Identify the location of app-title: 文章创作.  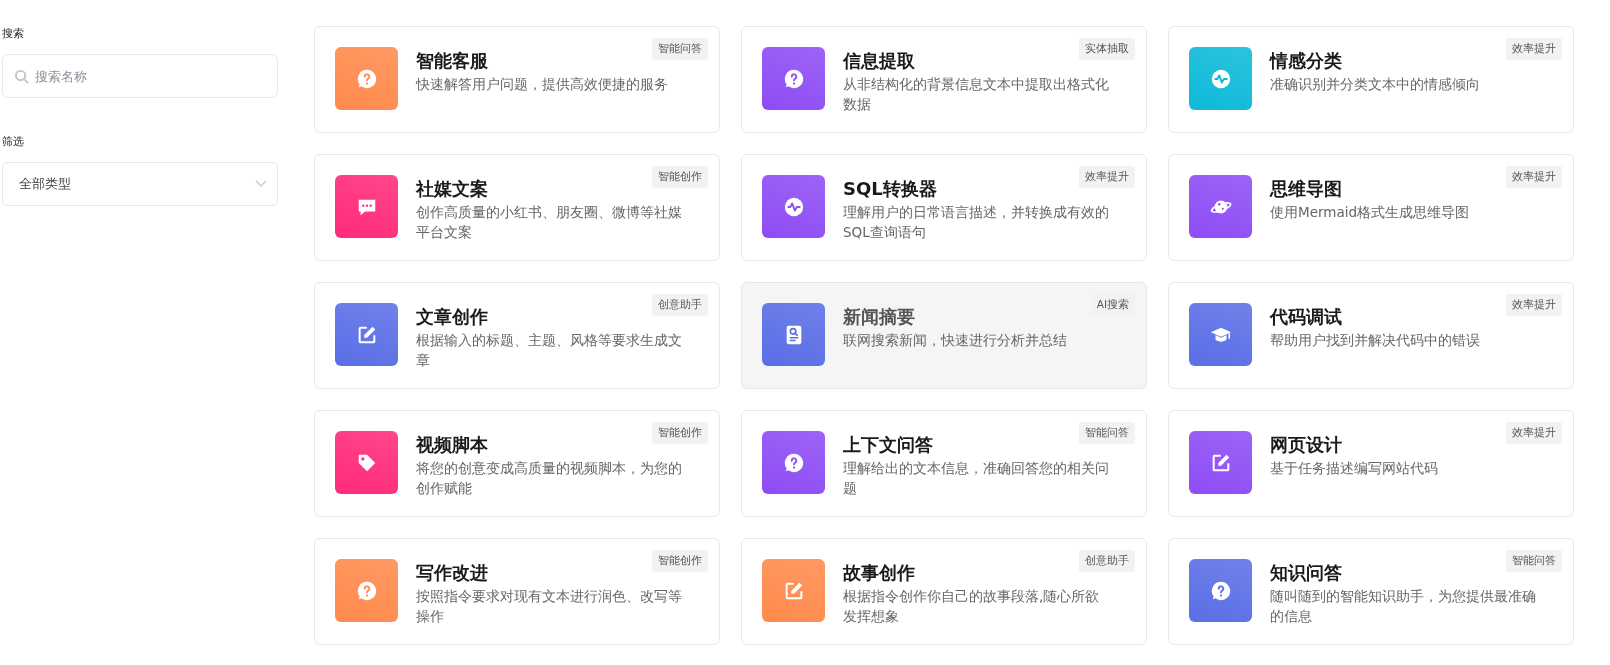
(452, 317).